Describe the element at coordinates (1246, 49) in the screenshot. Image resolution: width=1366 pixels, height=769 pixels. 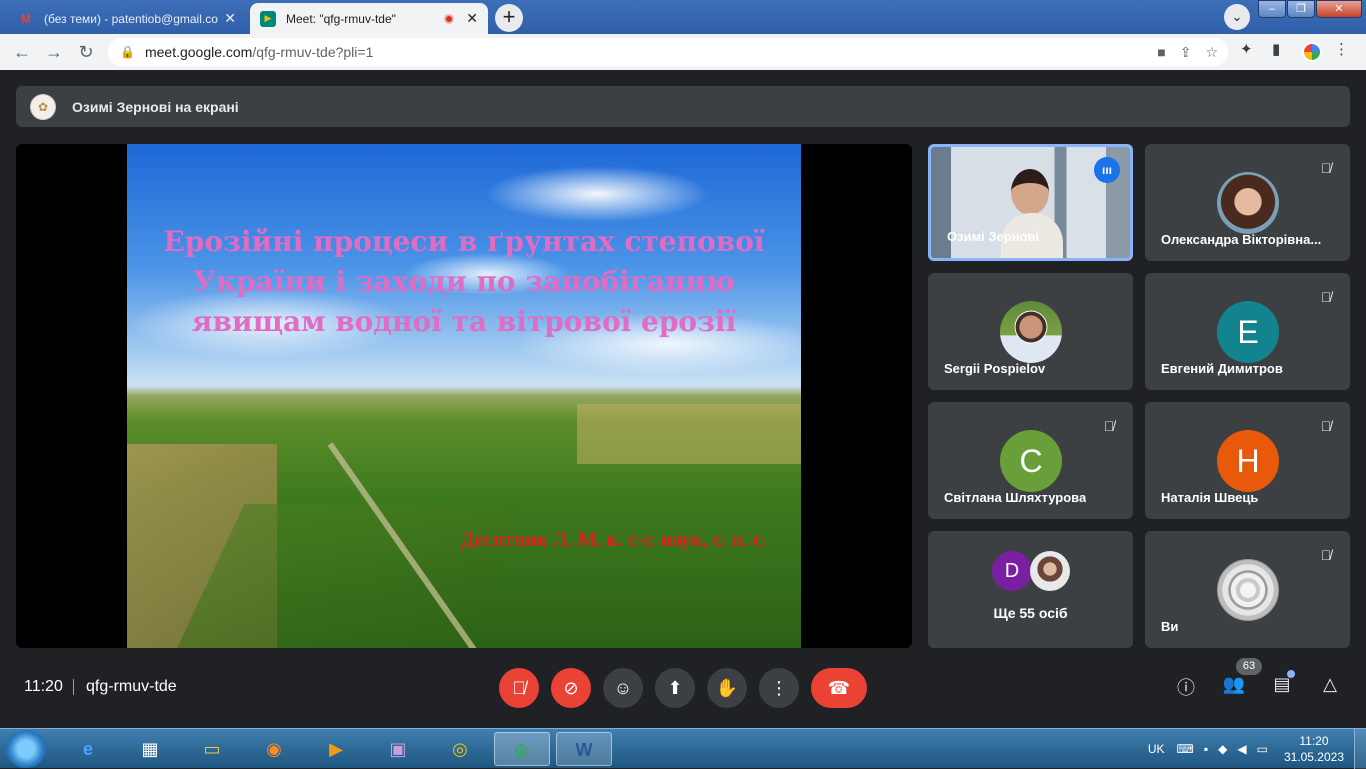
I see `extensions-icon: ✦` at that location.